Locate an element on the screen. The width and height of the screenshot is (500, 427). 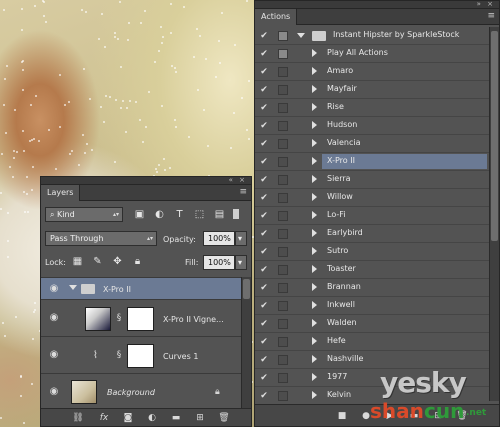
stop-icon: ■ is located at coordinates (342, 416).